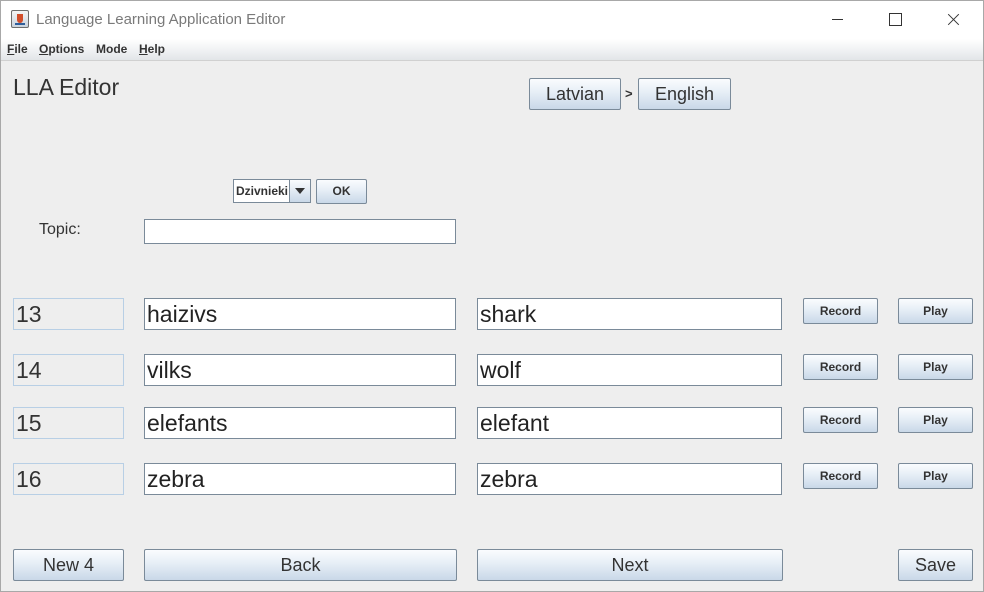 This screenshot has width=984, height=592. What do you see at coordinates (838, 20) in the screenshot?
I see `minimize-button` at bounding box center [838, 20].